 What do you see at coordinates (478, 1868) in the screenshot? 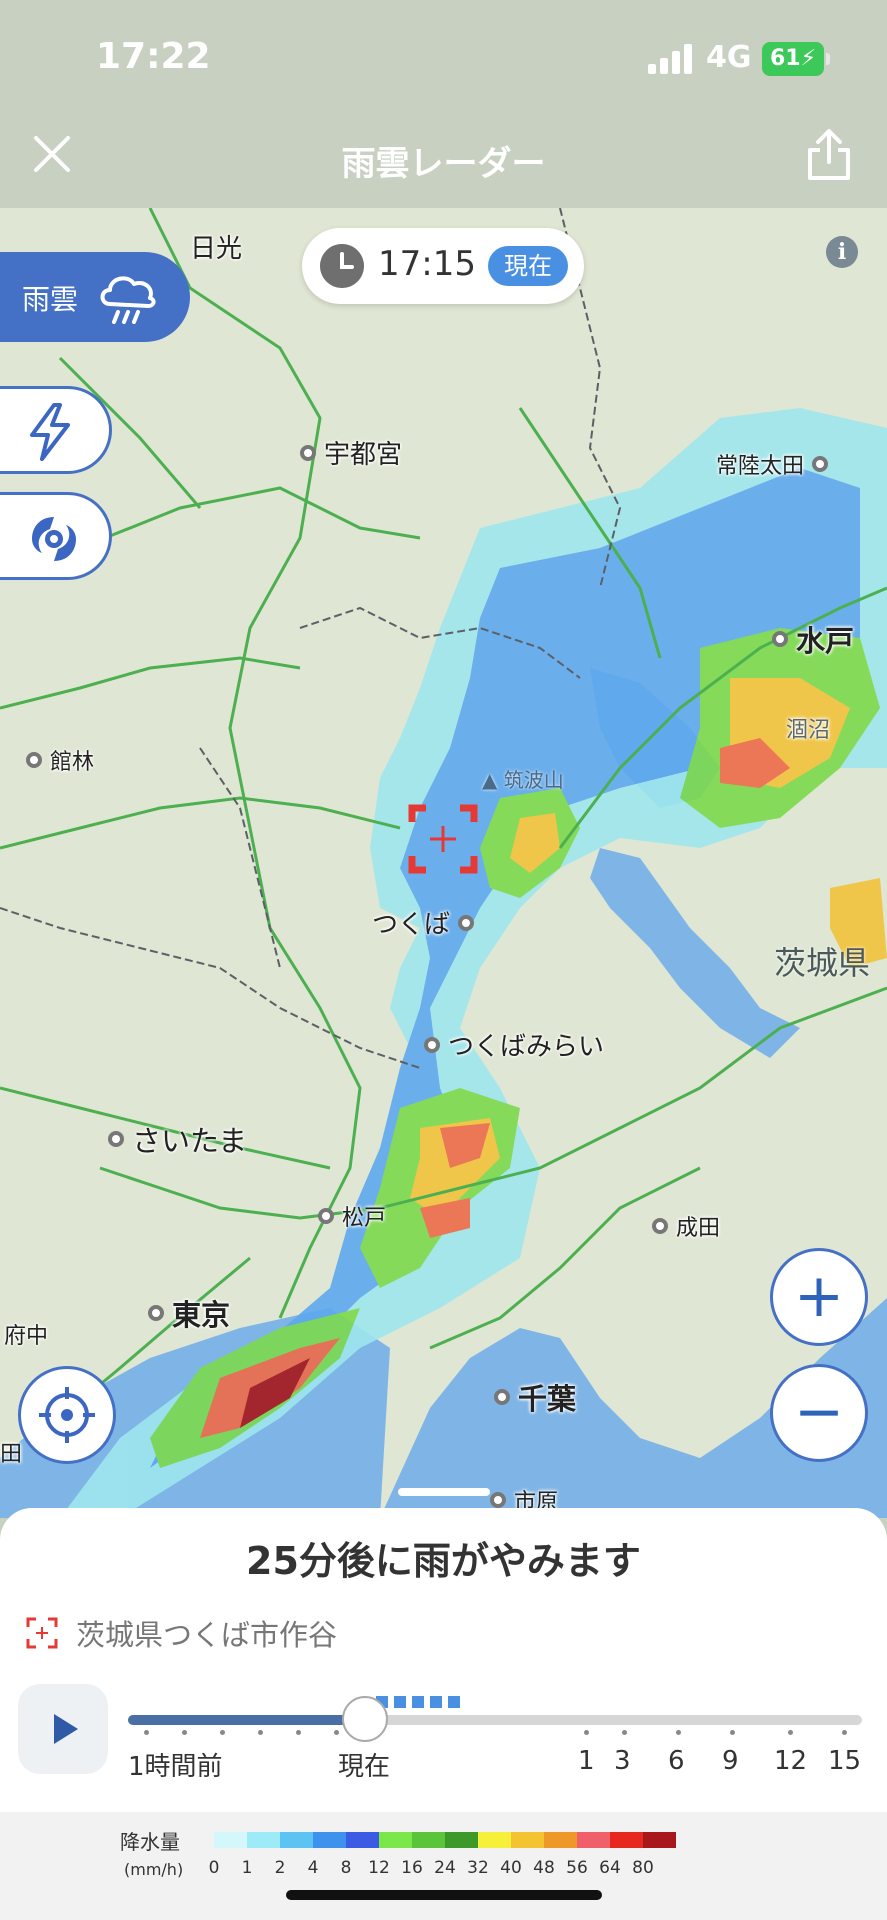
I see `legend-value: 32` at bounding box center [478, 1868].